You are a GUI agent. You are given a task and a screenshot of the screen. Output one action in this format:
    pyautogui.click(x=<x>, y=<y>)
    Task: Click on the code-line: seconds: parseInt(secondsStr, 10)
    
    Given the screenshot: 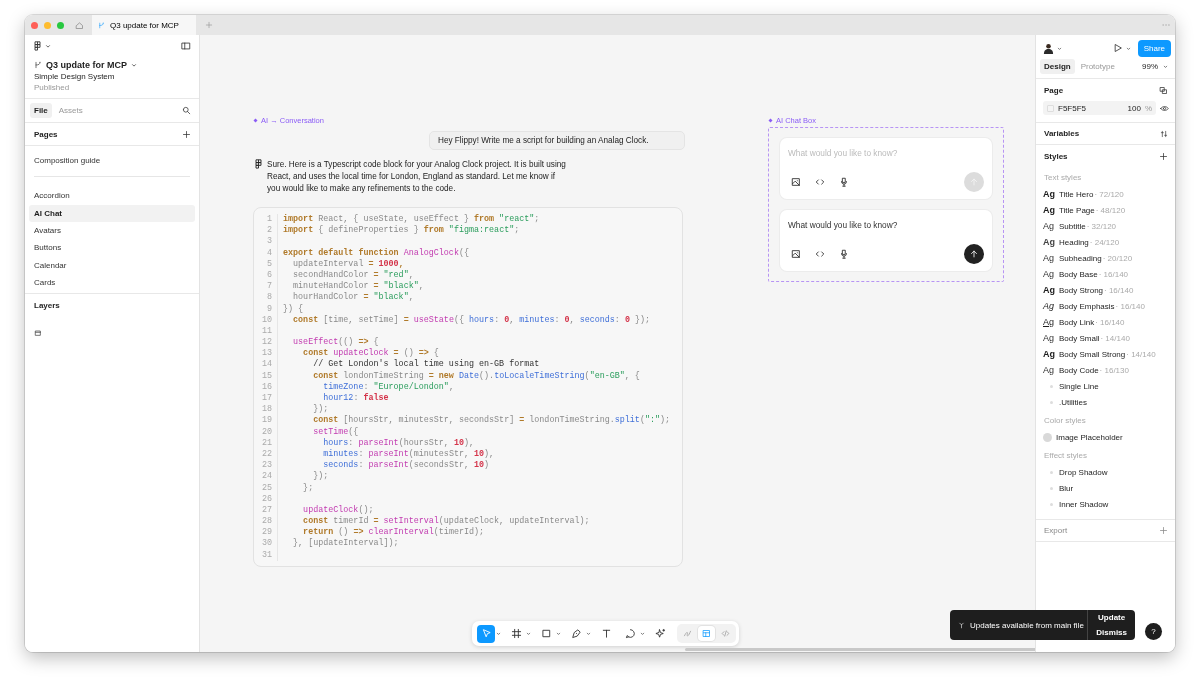 What is the action you would take?
    pyautogui.click(x=406, y=465)
    